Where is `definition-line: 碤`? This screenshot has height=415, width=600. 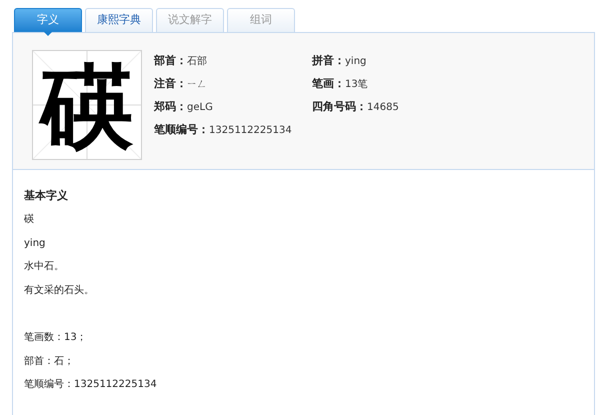 definition-line: 碤 is located at coordinates (29, 219).